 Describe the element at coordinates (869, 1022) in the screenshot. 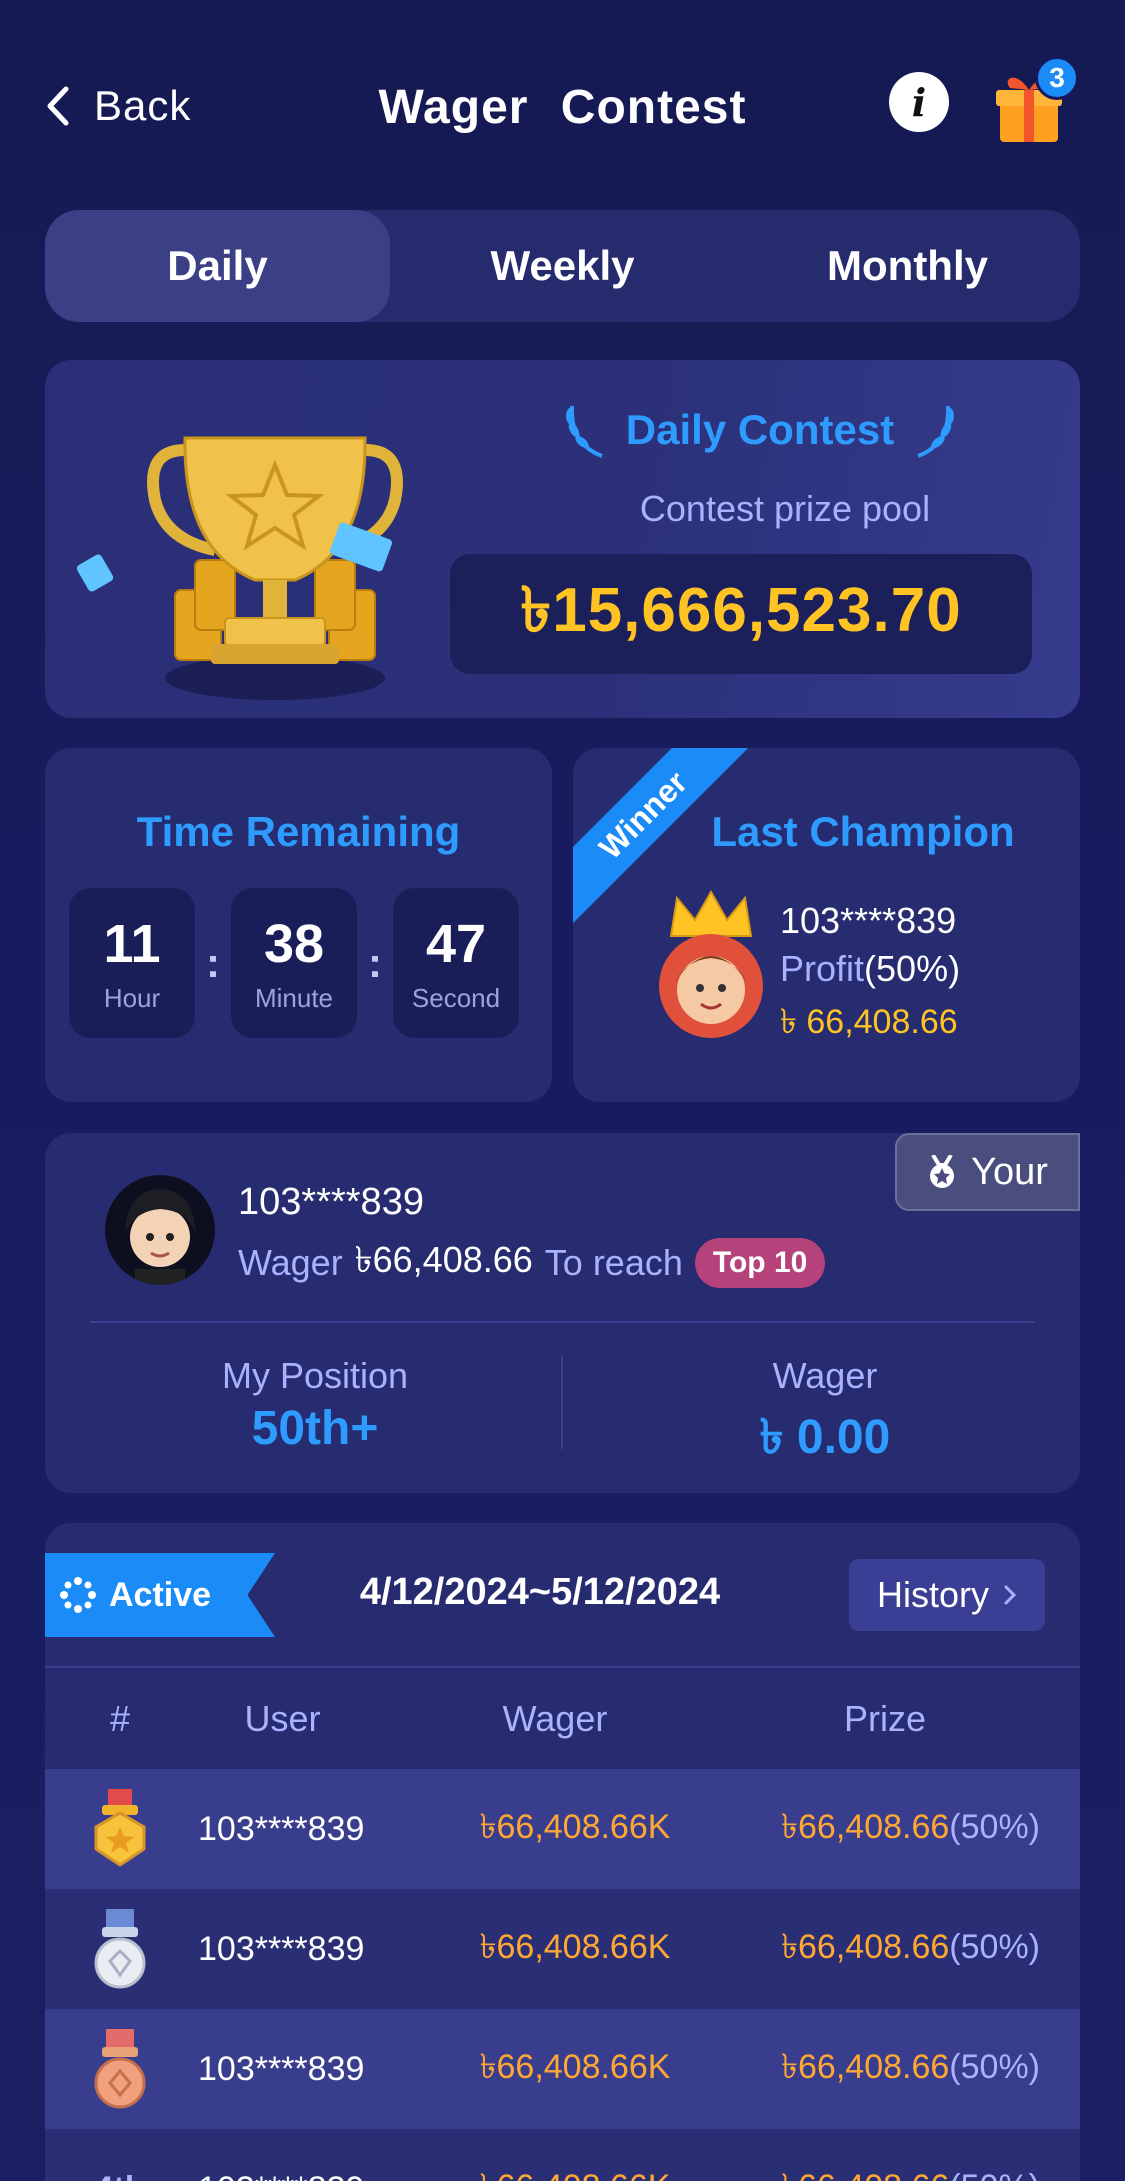

I see `champion-amount: ৳ 66,408.66` at that location.